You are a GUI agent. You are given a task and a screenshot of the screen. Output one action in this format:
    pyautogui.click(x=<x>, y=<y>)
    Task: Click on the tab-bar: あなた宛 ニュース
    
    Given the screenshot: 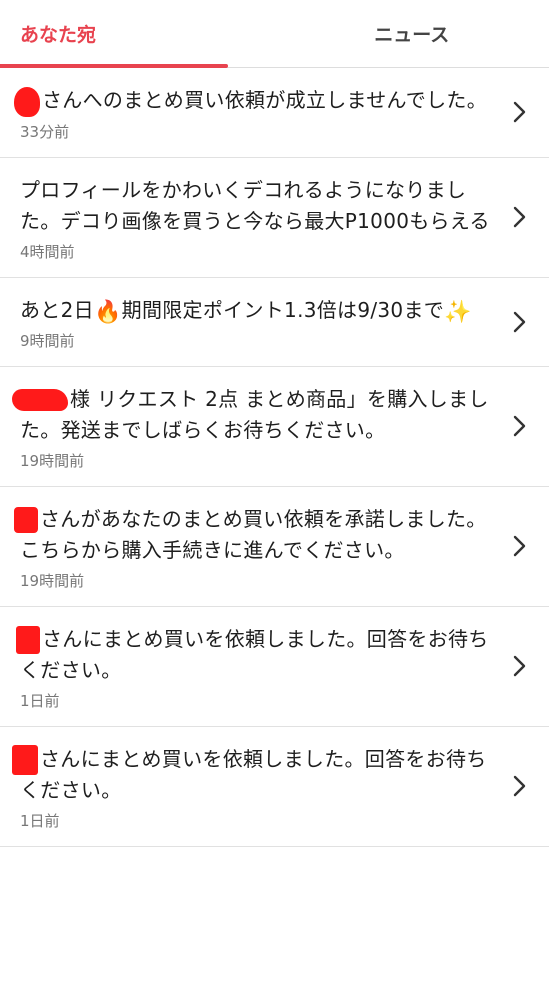 What is the action you would take?
    pyautogui.click(x=274, y=34)
    